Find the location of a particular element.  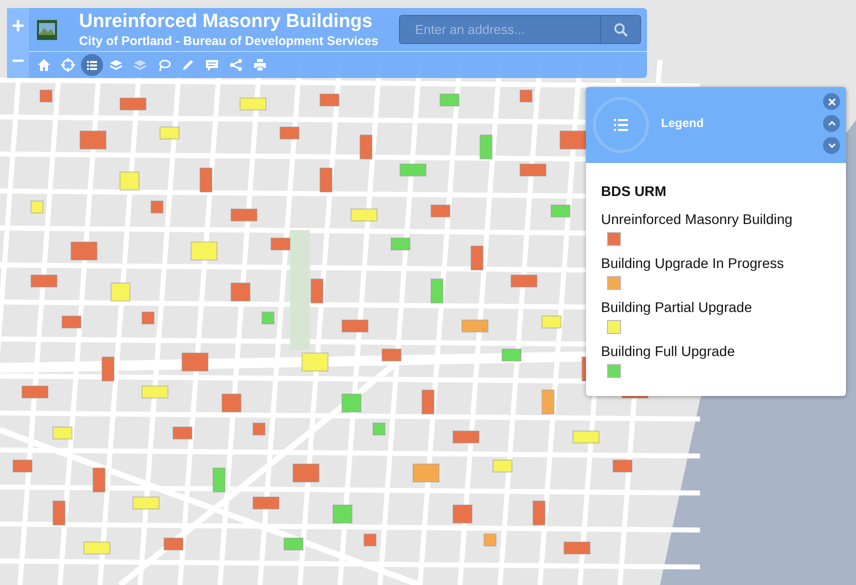

zoom-in-button: + is located at coordinates (18, 25).